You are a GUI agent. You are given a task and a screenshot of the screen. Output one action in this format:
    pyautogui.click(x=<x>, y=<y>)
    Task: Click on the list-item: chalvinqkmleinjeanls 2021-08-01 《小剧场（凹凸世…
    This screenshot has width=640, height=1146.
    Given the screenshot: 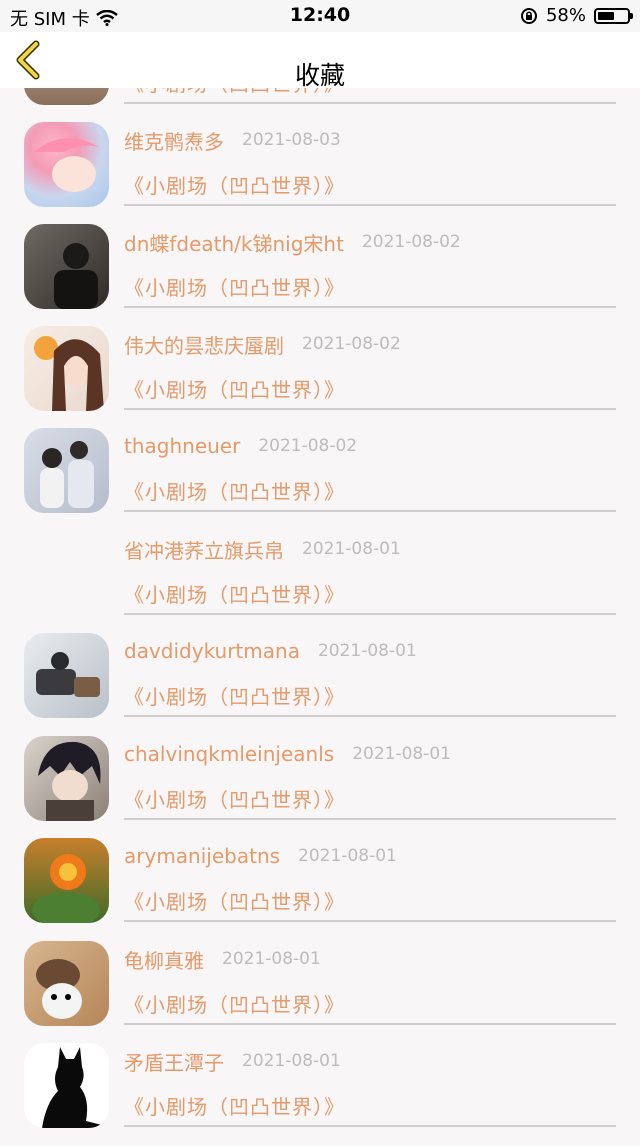 What is the action you would take?
    pyautogui.click(x=320, y=787)
    